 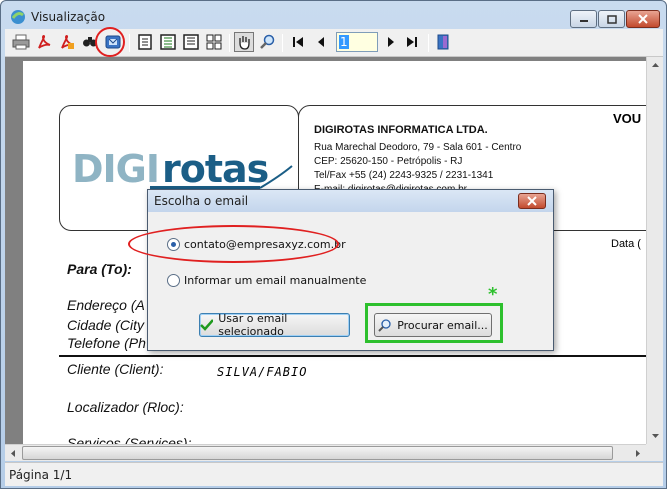 I want to click on pdf-export-button, so click(x=67, y=42).